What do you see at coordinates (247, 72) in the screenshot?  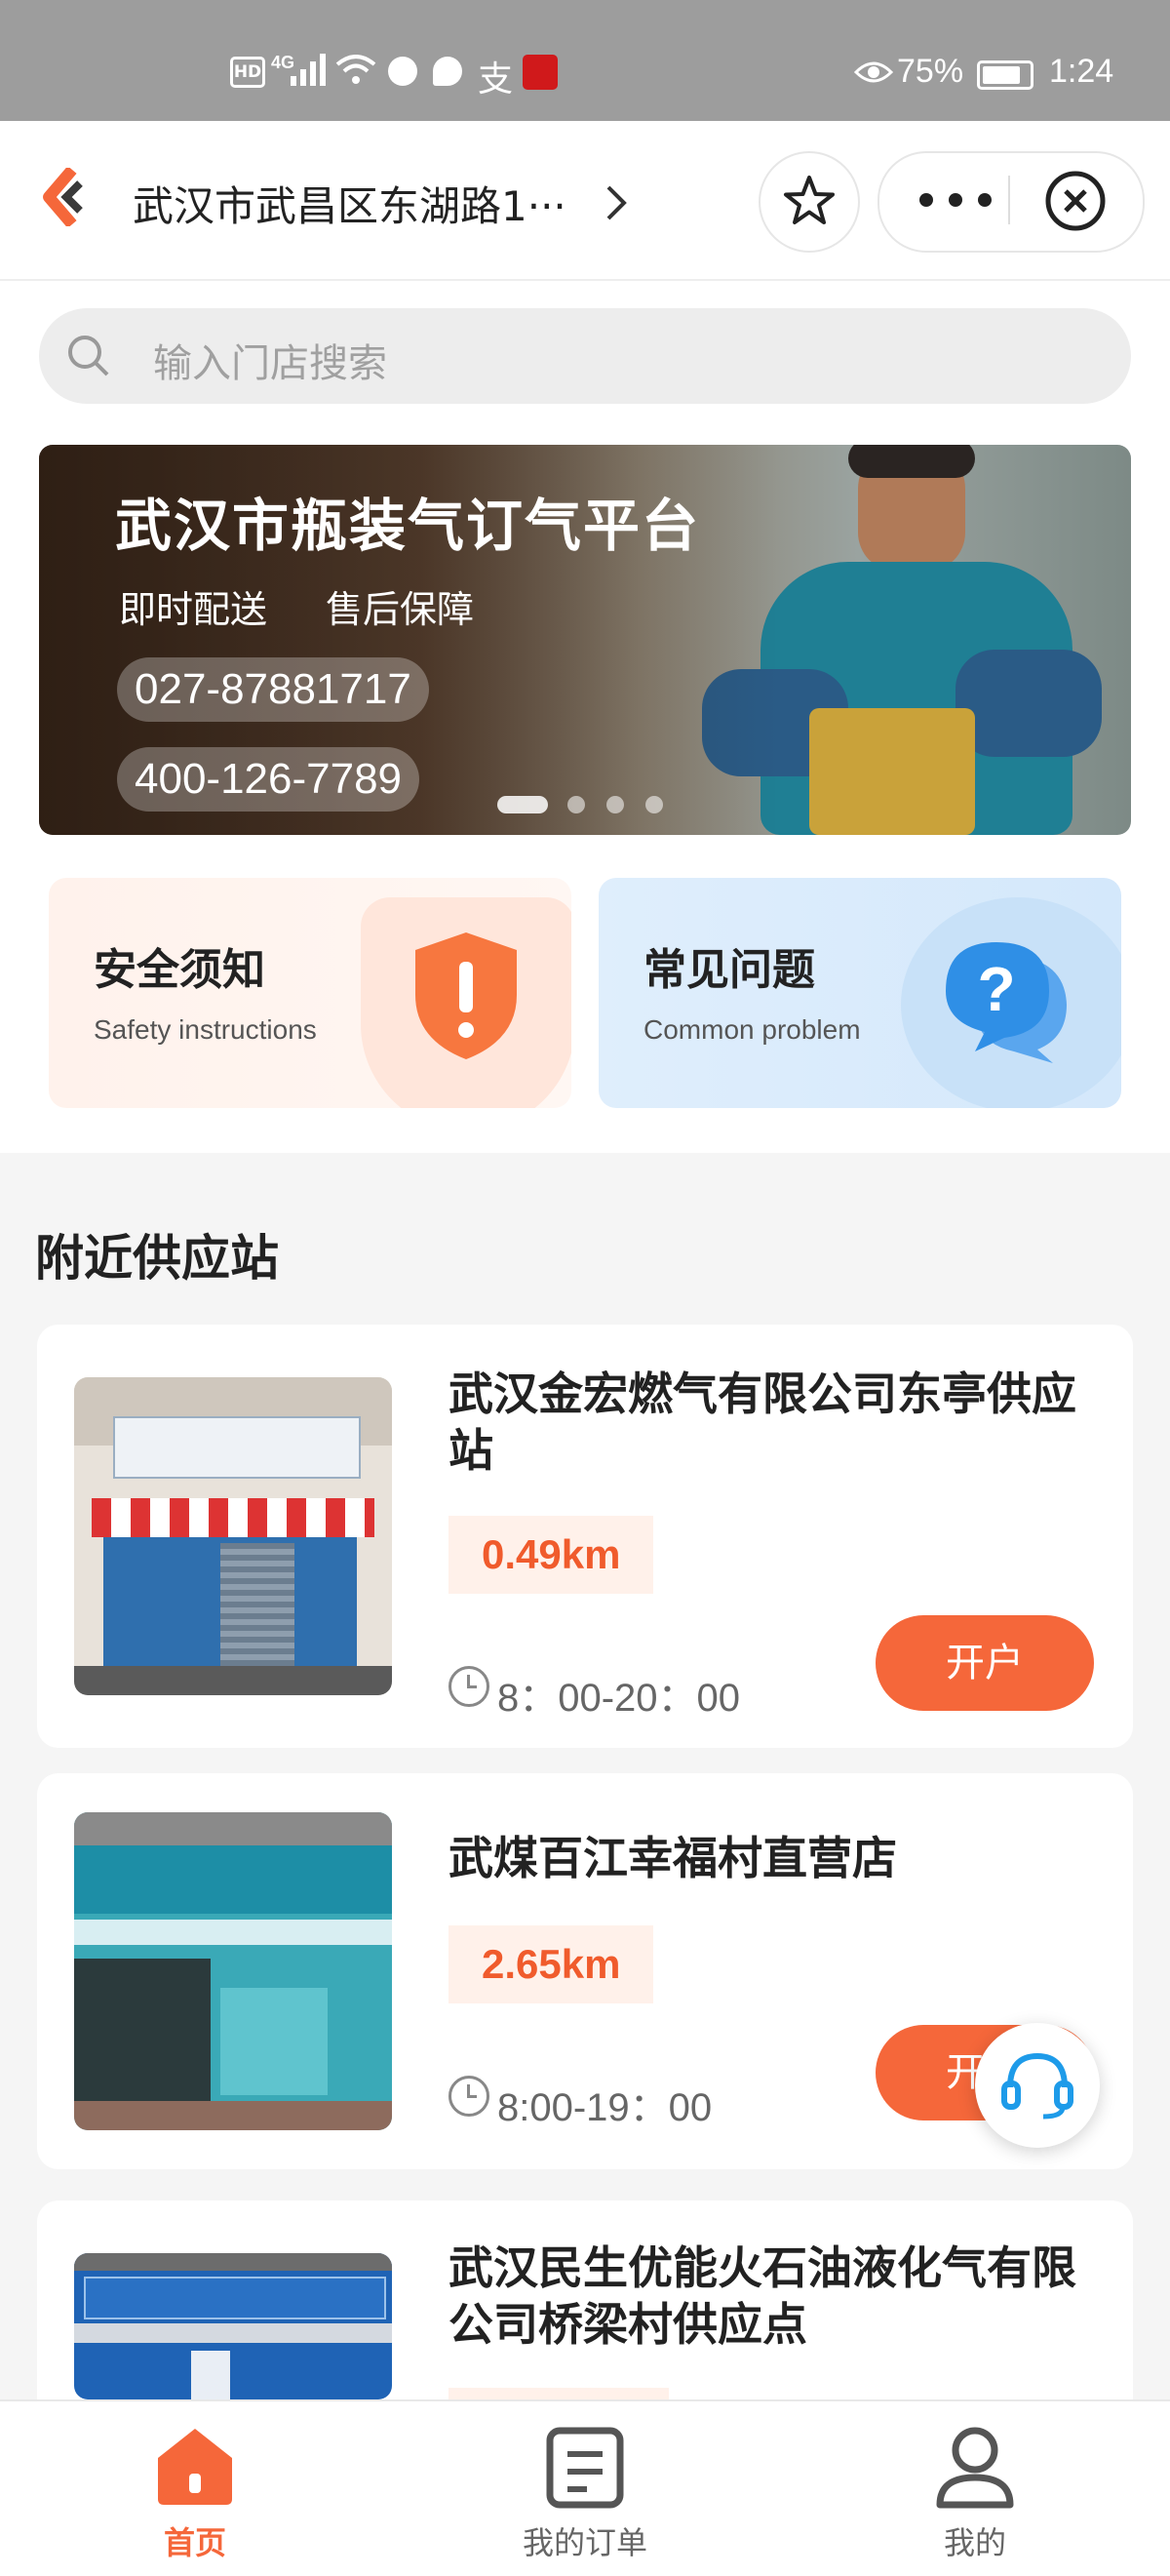 I see `hd-icon: HD` at bounding box center [247, 72].